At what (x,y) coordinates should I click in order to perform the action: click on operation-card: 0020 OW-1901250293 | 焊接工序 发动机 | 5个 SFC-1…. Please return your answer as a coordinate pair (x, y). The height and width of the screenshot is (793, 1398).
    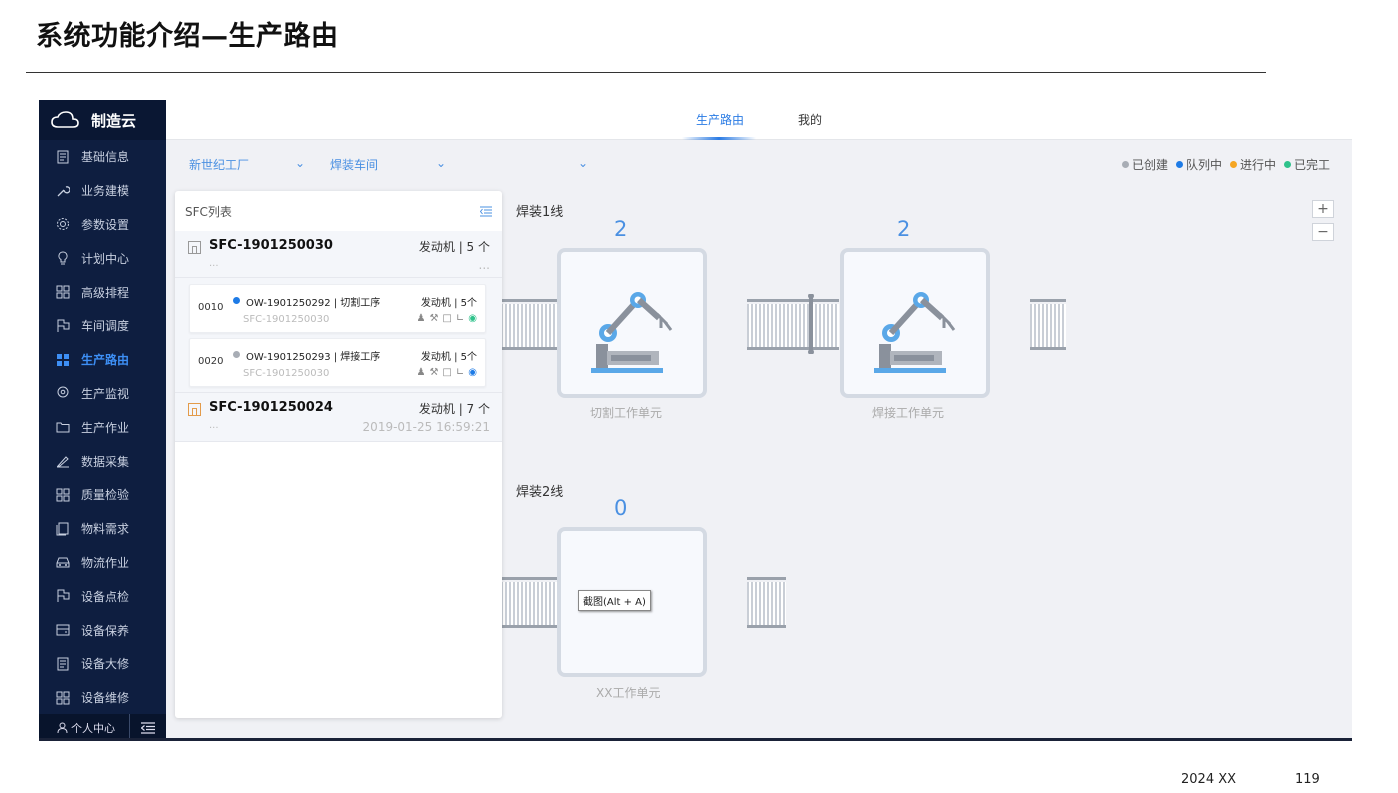
    Looking at the image, I should click on (337, 362).